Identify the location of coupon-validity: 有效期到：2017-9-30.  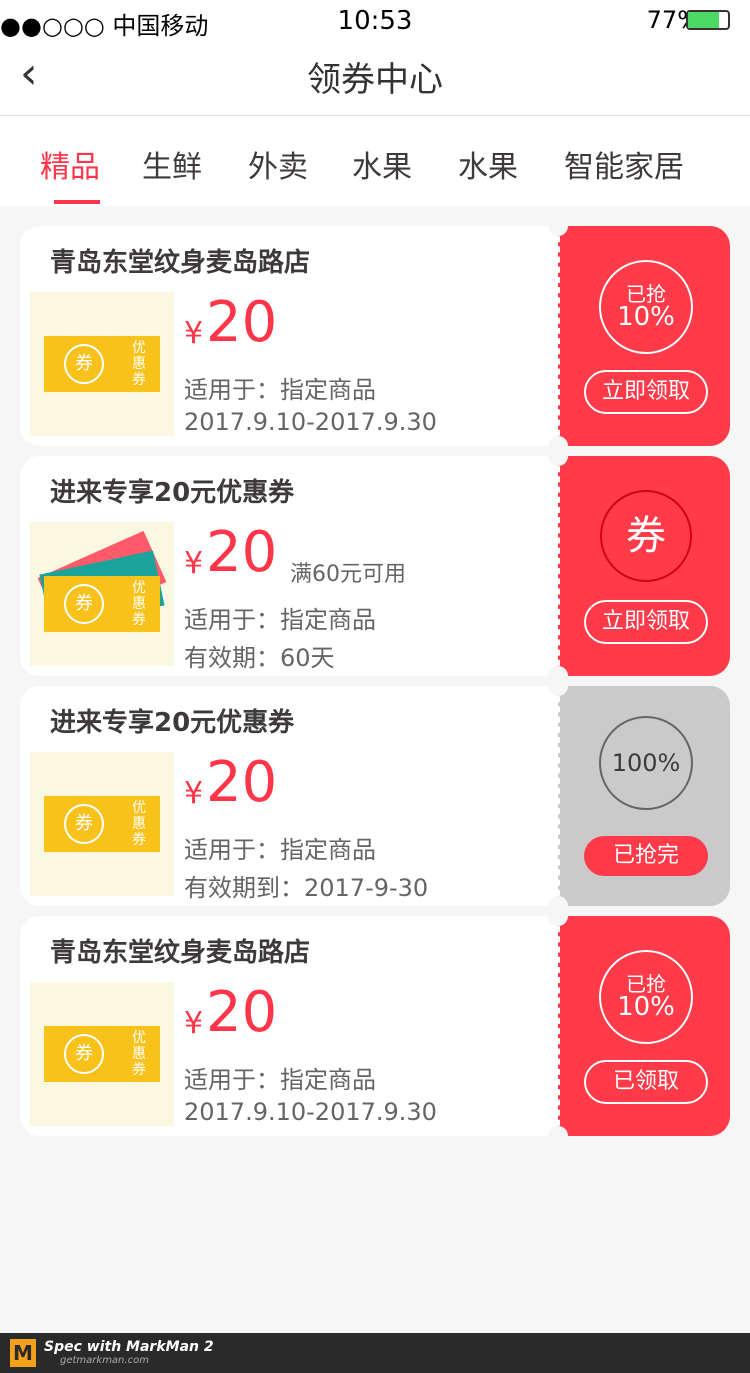
(306, 888).